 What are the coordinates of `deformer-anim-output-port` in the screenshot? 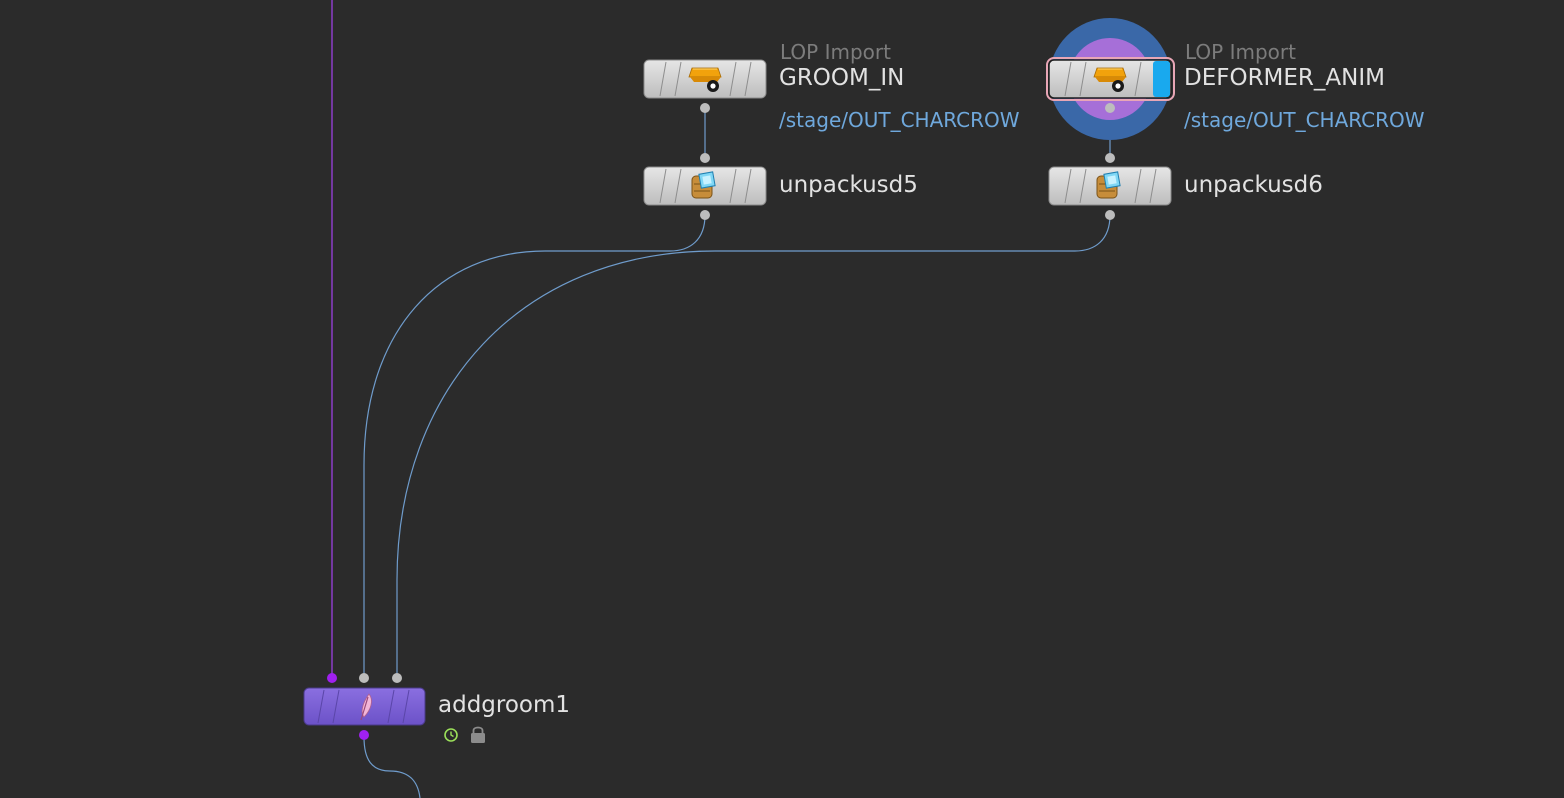 It's located at (1110, 108).